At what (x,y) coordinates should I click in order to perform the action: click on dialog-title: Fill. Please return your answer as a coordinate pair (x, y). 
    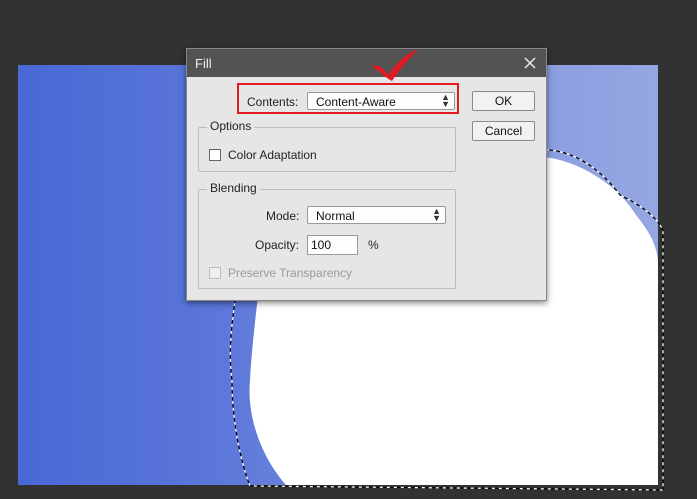
    Looking at the image, I should click on (203, 63).